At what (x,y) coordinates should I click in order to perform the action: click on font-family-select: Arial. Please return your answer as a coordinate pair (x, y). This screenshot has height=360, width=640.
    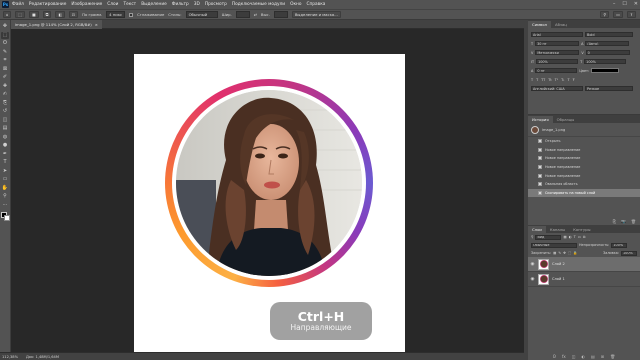
    Looking at the image, I should click on (557, 34).